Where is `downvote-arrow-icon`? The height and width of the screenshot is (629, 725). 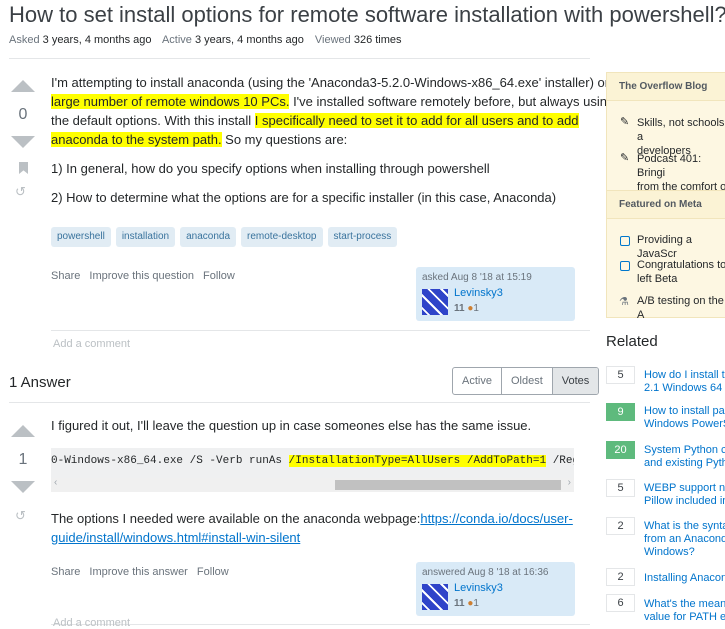
downvote-arrow-icon is located at coordinates (23, 142).